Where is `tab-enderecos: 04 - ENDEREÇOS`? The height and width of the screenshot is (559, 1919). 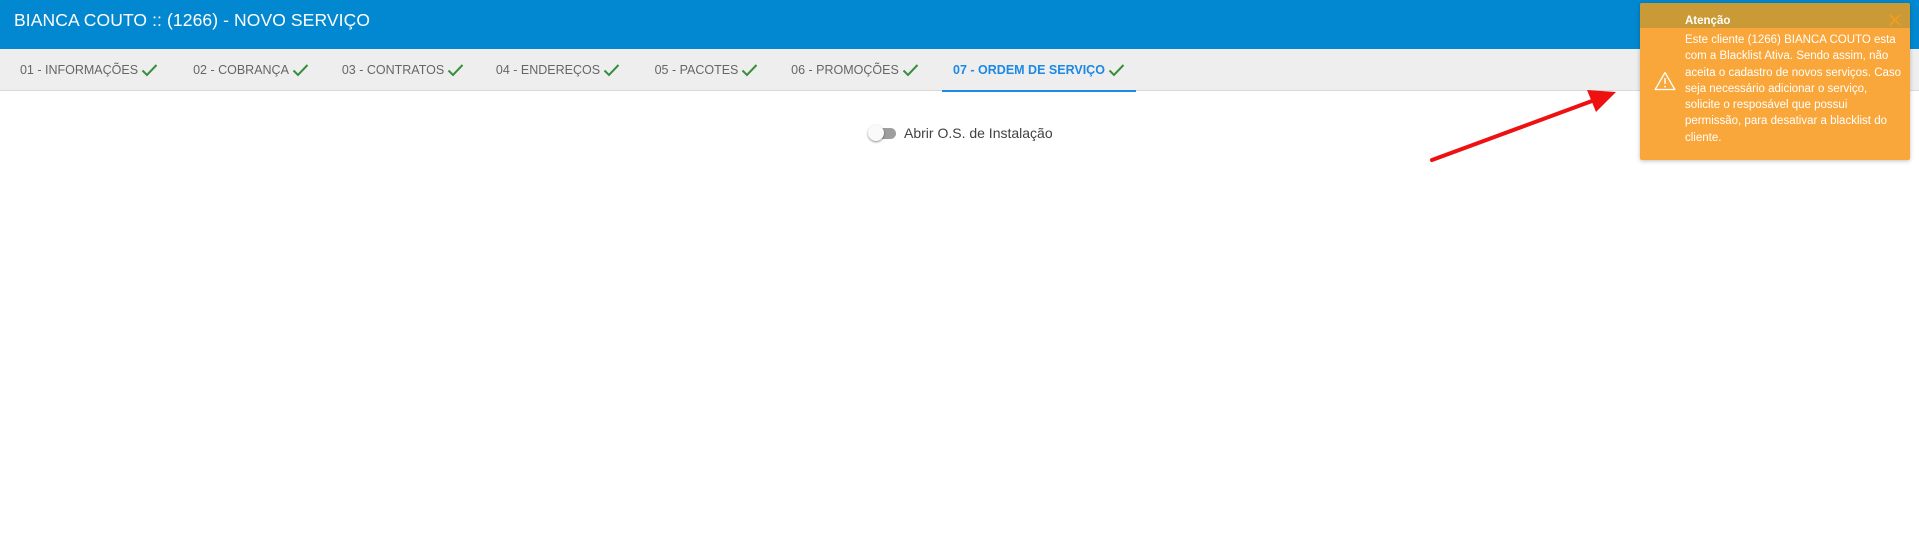
tab-enderecos: 04 - ENDEREÇOS is located at coordinates (558, 70).